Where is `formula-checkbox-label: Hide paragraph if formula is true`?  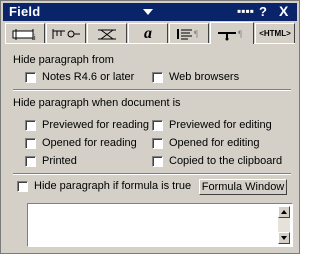
formula-checkbox-label: Hide paragraph if formula is true is located at coordinates (113, 186).